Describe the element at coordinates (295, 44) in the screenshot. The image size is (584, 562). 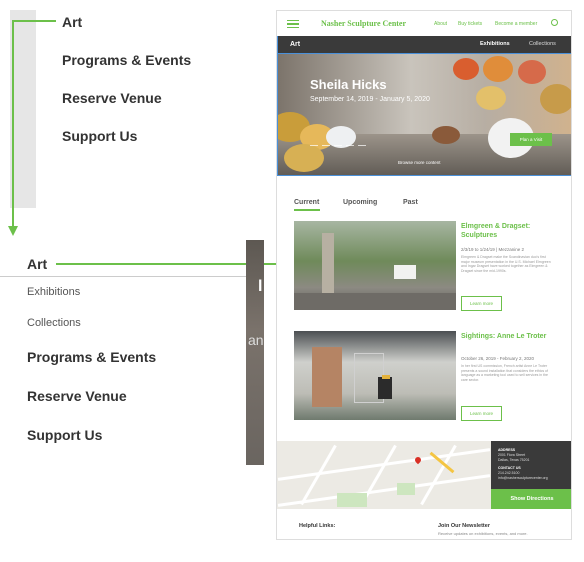
I see `section-title: Art` at that location.